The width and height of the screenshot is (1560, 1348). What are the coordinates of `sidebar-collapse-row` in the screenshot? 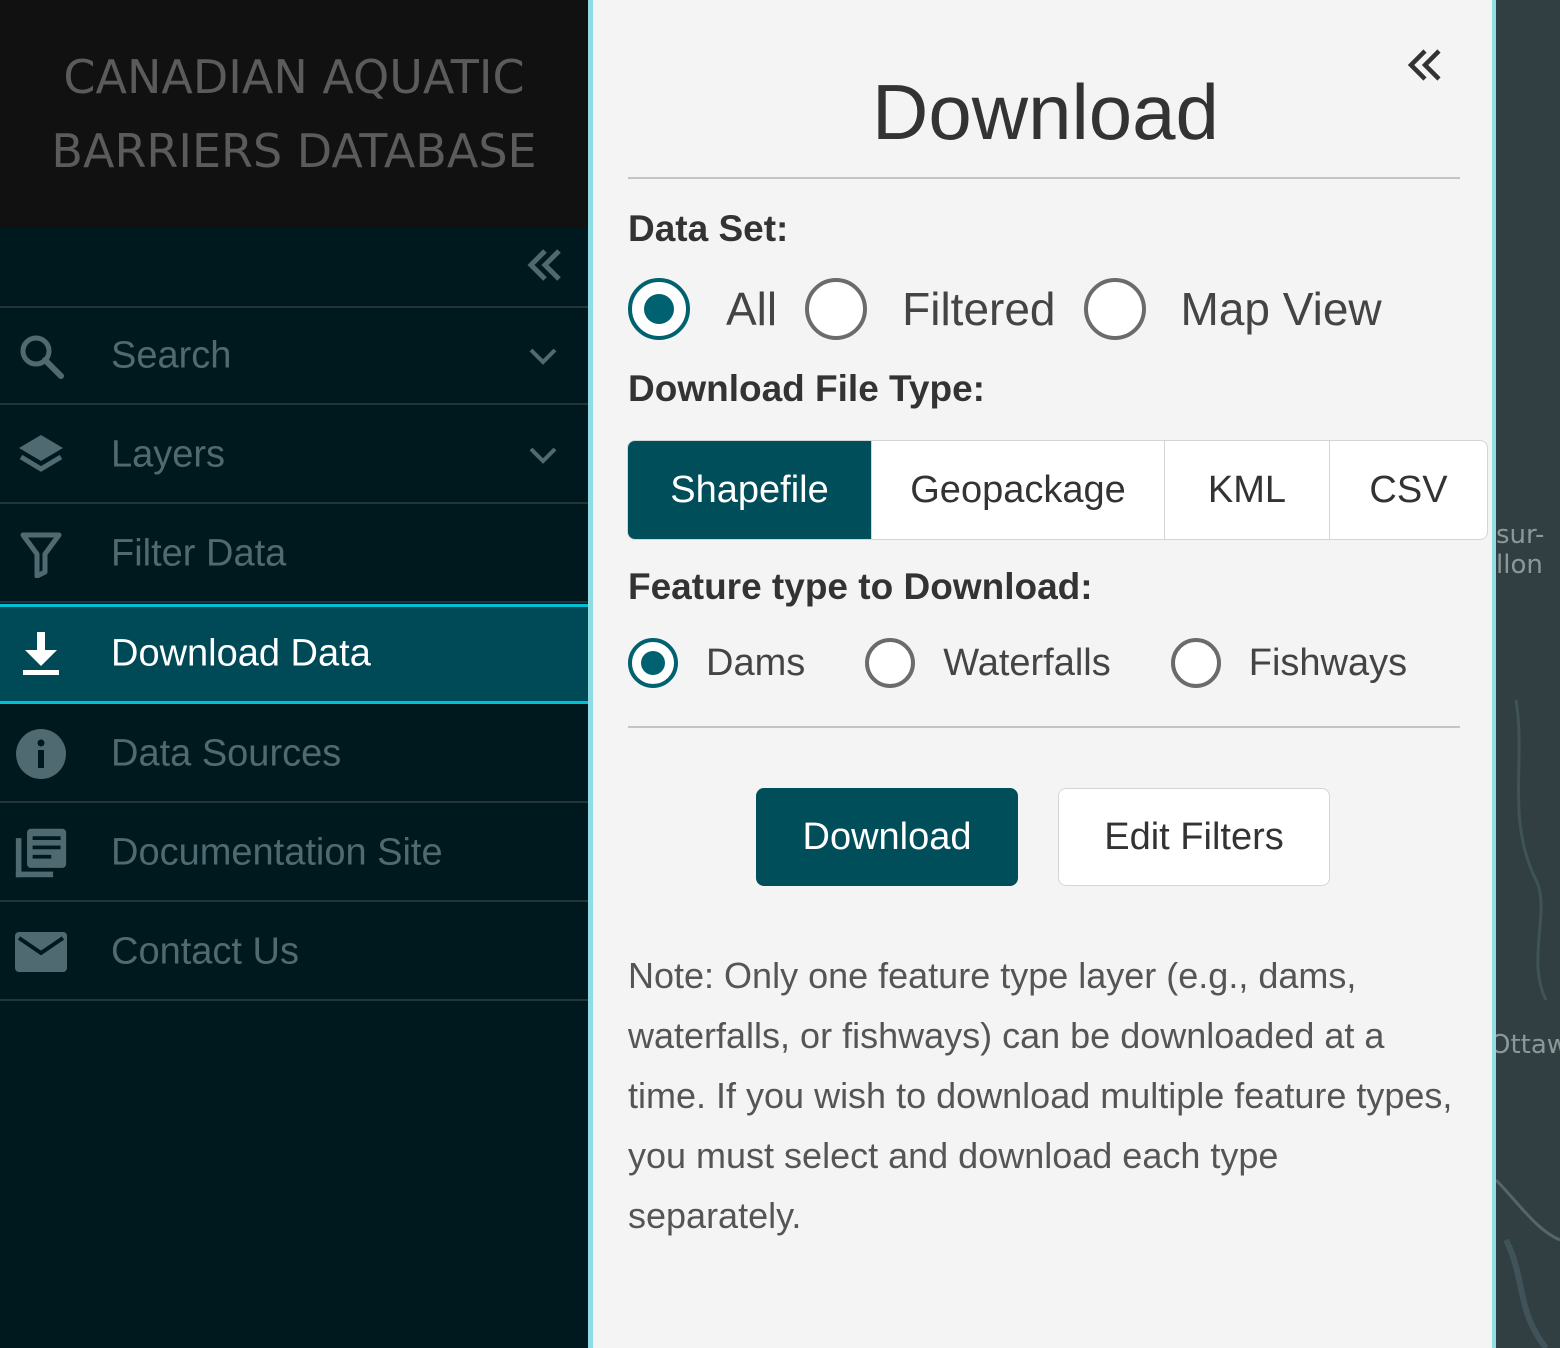 It's located at (294, 268).